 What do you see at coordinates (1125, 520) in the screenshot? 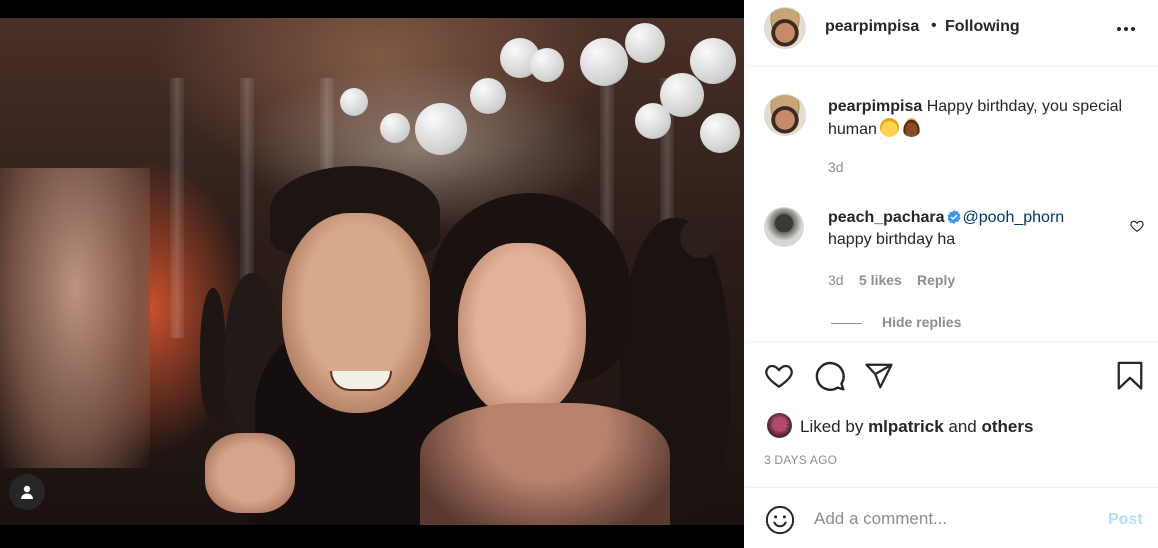
I see `post-comment-button: Post` at bounding box center [1125, 520].